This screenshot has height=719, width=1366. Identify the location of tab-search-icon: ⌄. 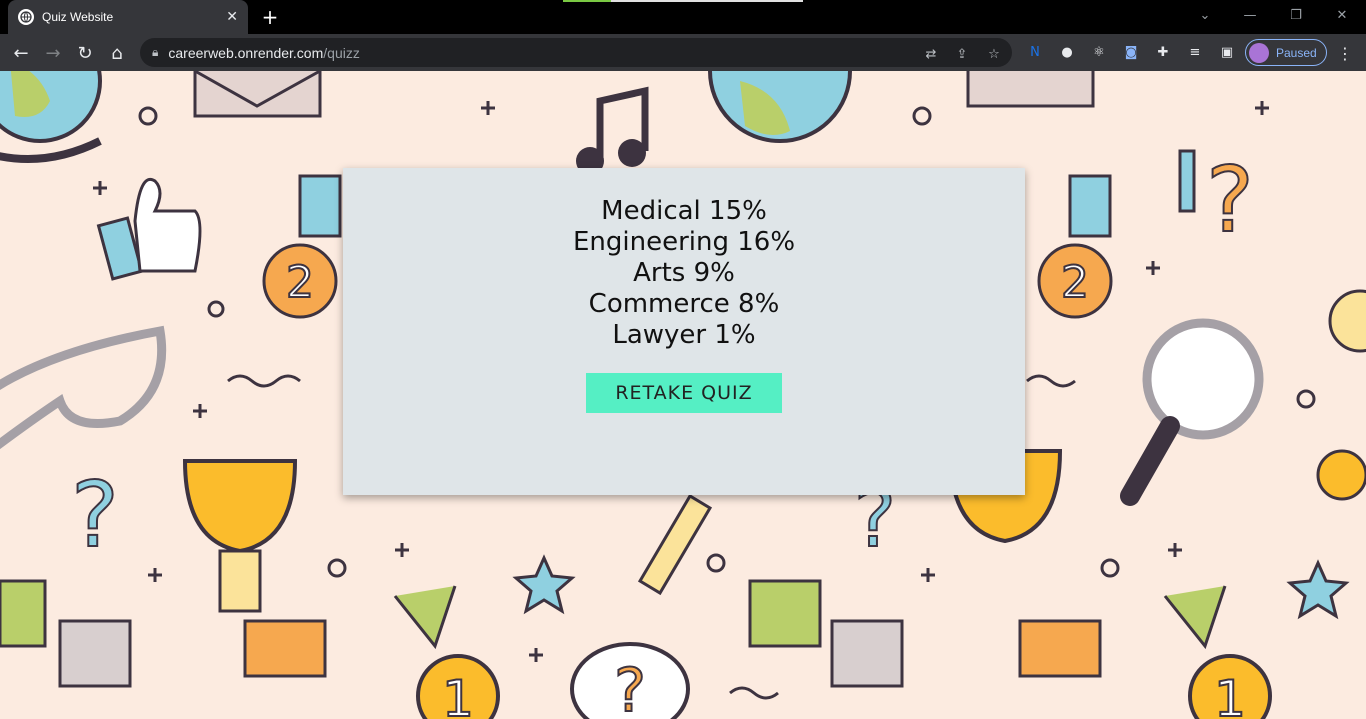
(1205, 15).